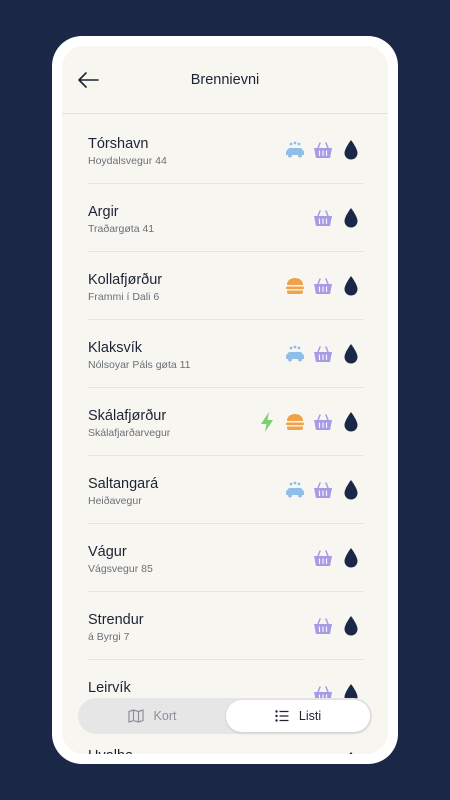 The width and height of the screenshot is (450, 800). I want to click on station-row: Argir Traðargøta 41, so click(225, 218).